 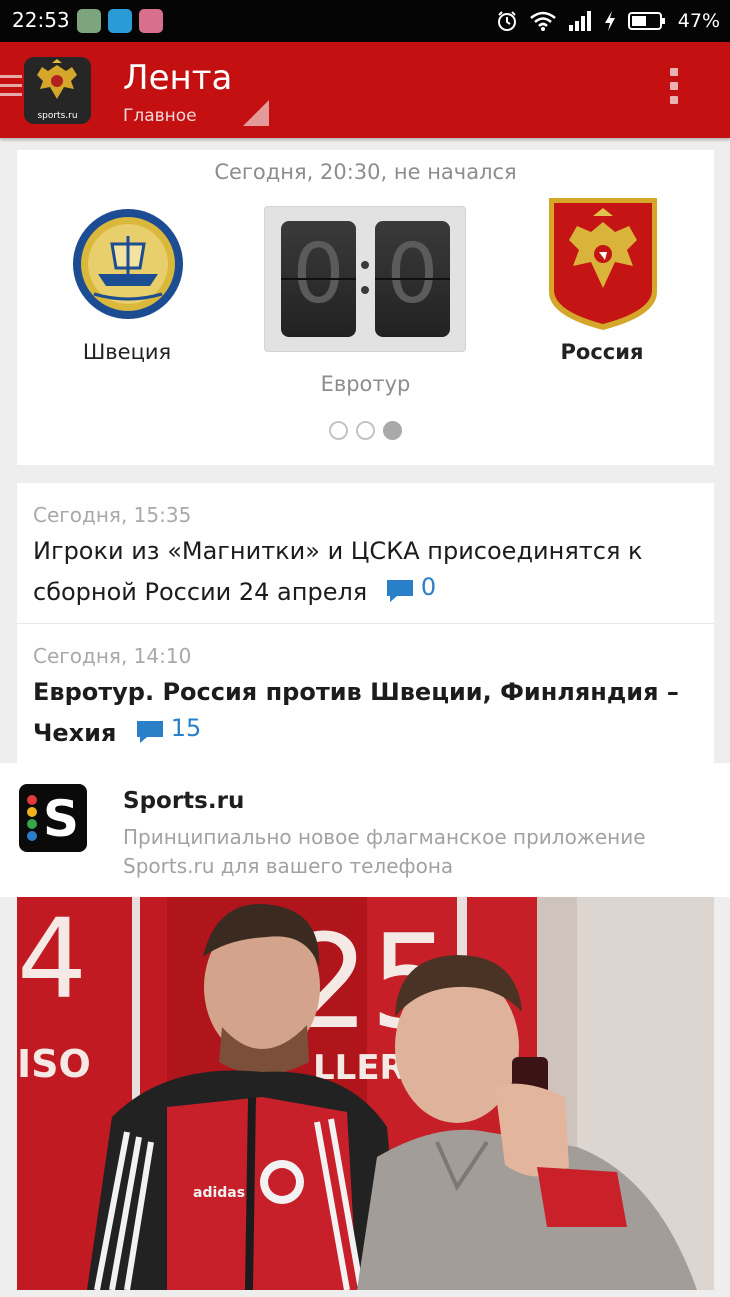 What do you see at coordinates (54, 1064) in the screenshot?
I see `locker-name-left: ISO` at bounding box center [54, 1064].